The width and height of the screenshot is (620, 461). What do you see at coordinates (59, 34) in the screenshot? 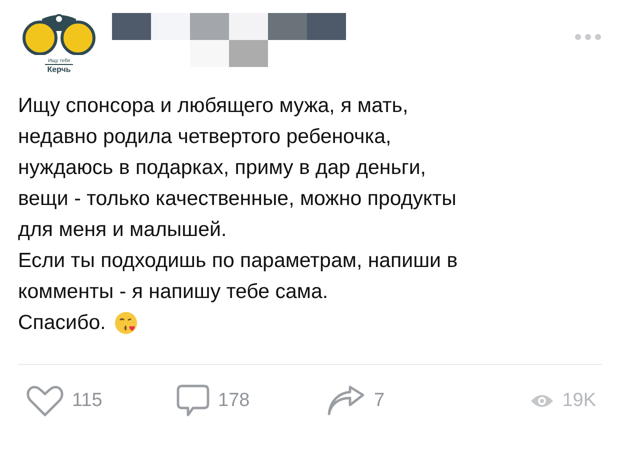
I see `binoculars-icon` at bounding box center [59, 34].